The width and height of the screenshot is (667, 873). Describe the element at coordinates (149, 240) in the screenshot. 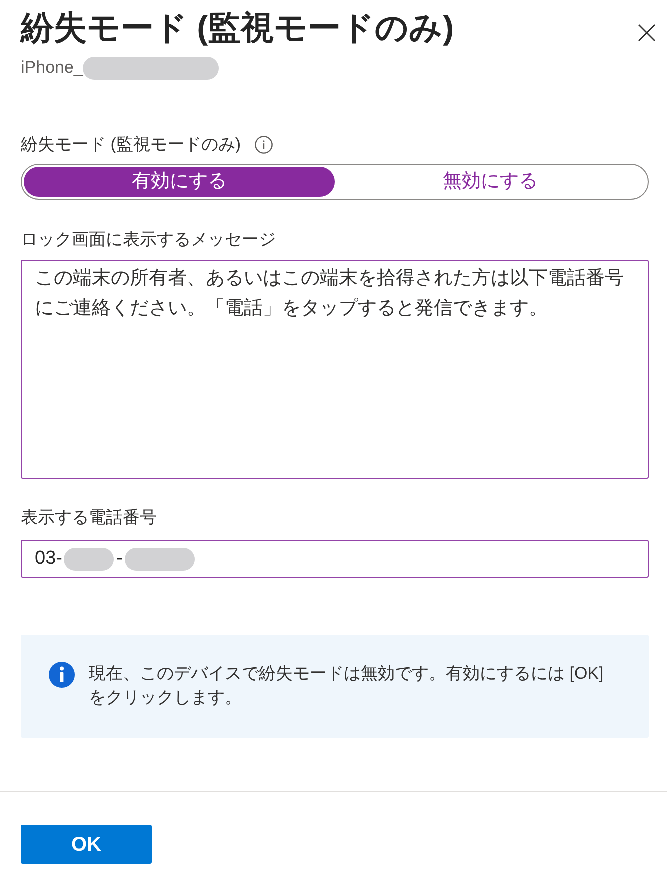

I see `field-label: ロック画面に表示するメッセージ` at that location.